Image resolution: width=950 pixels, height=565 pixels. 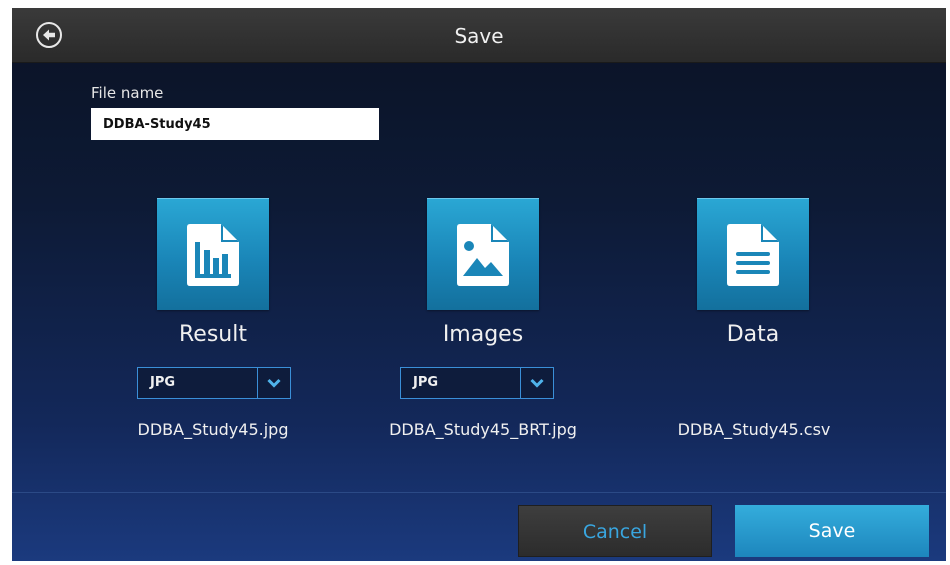 What do you see at coordinates (477, 383) in the screenshot?
I see `images-format-select: JPG` at bounding box center [477, 383].